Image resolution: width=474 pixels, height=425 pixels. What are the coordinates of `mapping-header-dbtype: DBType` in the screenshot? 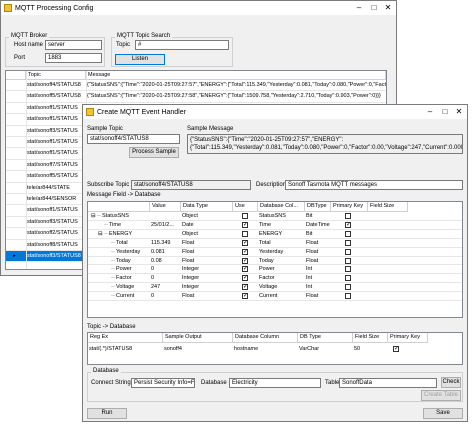 It's located at (318, 207).